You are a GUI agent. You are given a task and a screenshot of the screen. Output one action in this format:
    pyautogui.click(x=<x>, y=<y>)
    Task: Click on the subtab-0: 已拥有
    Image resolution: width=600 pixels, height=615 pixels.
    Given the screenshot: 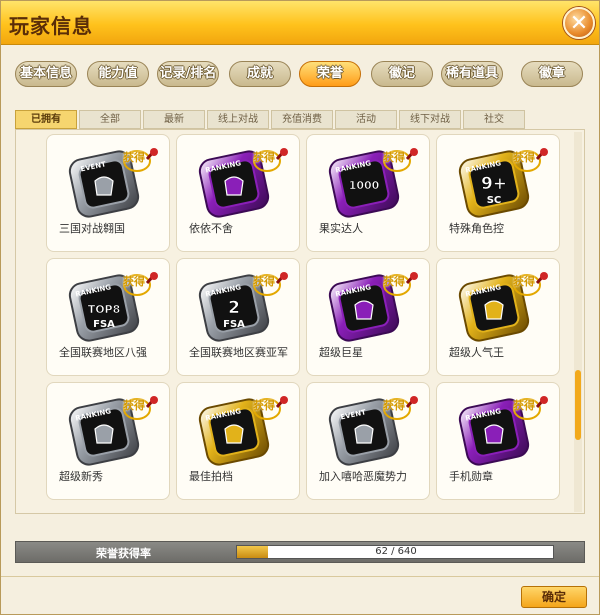 What is the action you would take?
    pyautogui.click(x=46, y=119)
    